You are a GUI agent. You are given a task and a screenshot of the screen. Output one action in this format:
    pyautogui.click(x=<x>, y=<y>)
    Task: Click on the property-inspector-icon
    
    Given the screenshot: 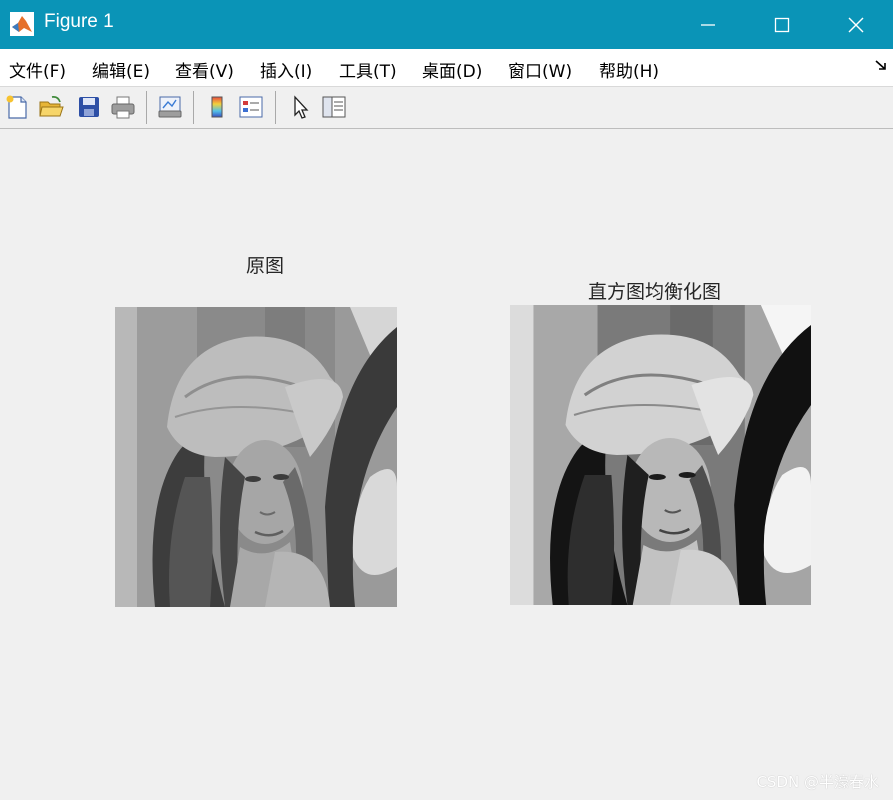 What is the action you would take?
    pyautogui.click(x=334, y=107)
    